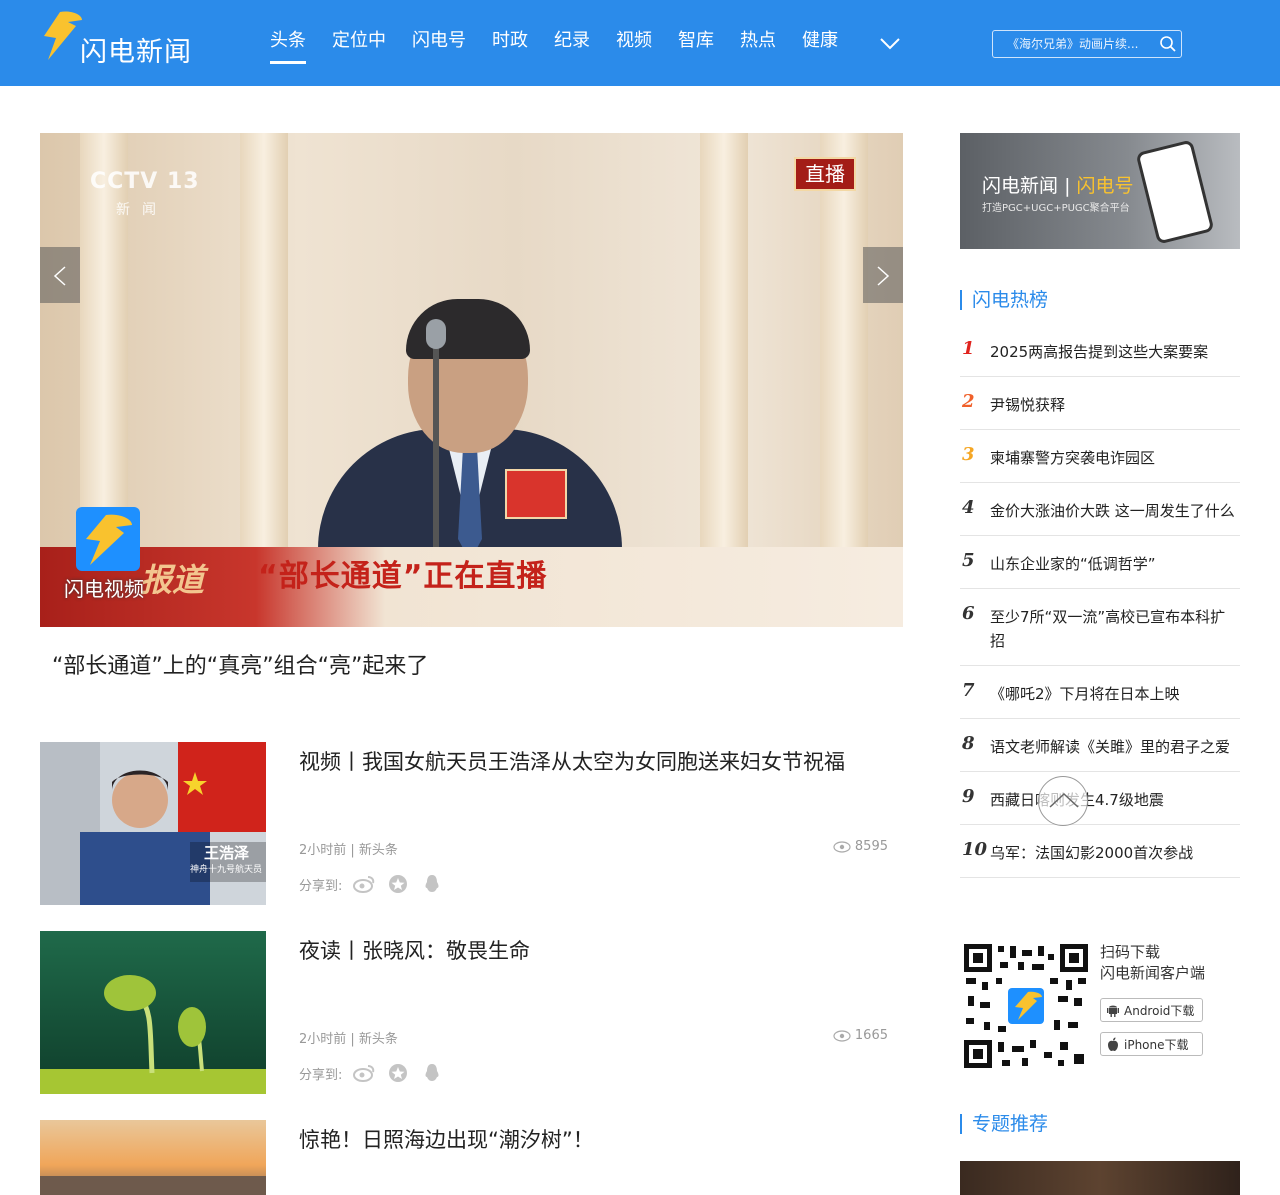 The height and width of the screenshot is (1195, 1280). What do you see at coordinates (240, 664) in the screenshot?
I see `hero-caption-link: “部长通道”上的“真亮”组合“亮”起来了` at bounding box center [240, 664].